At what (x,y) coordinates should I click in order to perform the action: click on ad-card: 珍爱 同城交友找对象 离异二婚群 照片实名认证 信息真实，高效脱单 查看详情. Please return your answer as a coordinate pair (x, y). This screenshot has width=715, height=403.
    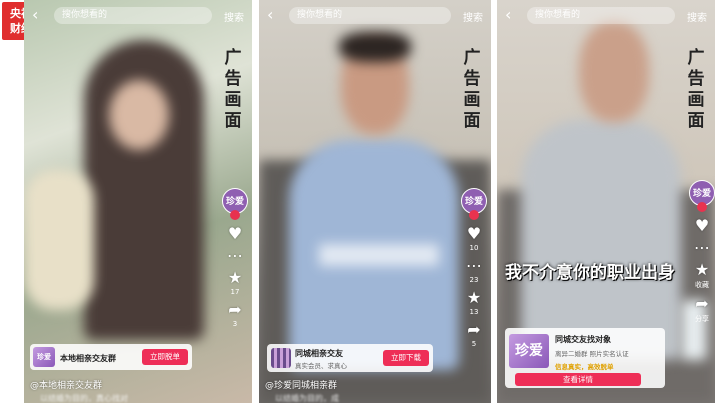
    Looking at the image, I should click on (585, 358).